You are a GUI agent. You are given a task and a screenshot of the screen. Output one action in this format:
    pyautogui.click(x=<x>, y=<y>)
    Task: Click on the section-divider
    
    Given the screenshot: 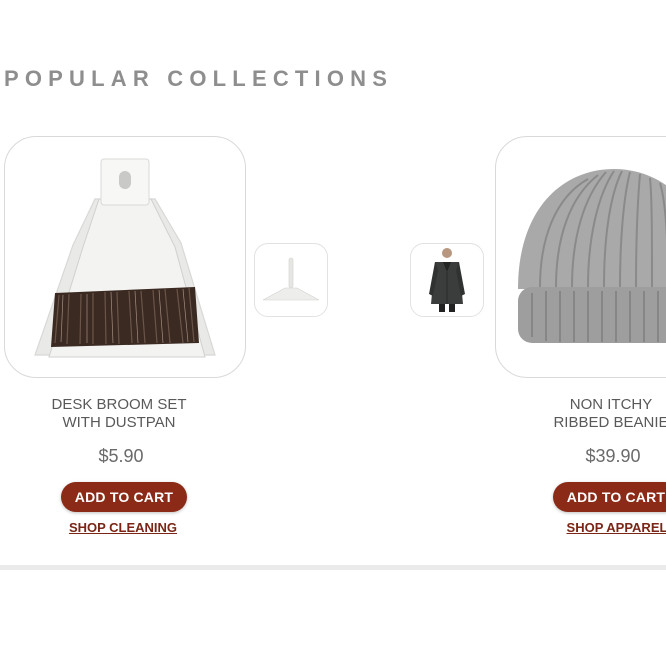 What is the action you would take?
    pyautogui.click(x=333, y=567)
    